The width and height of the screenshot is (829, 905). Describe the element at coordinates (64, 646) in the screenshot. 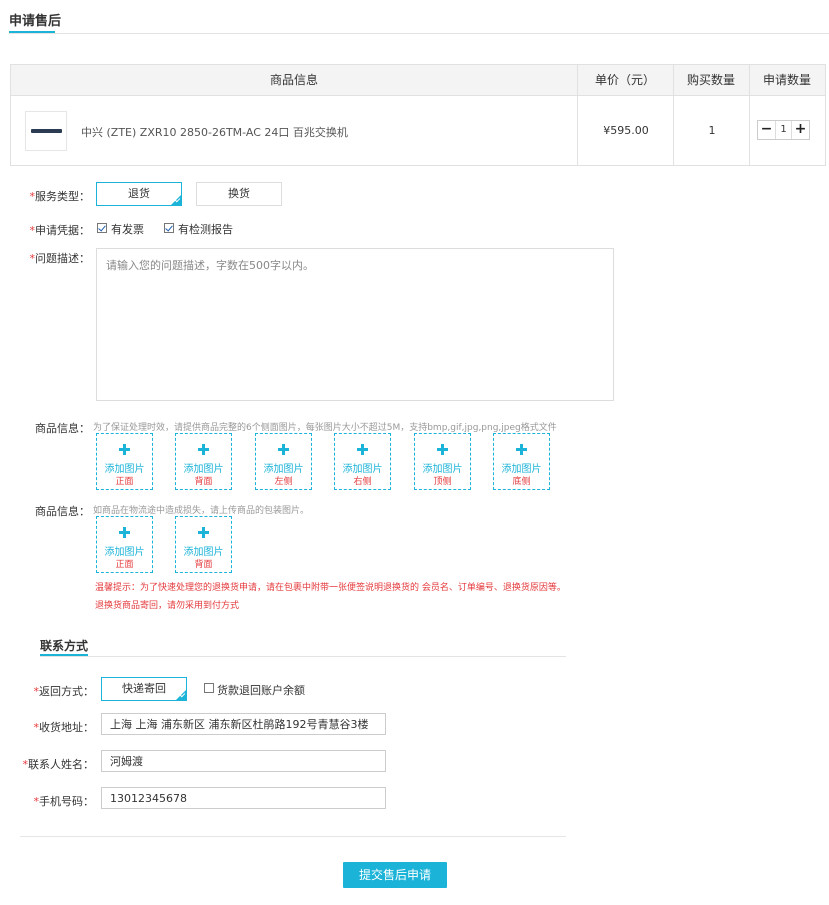

I see `contact-section-title: 联系方式` at that location.